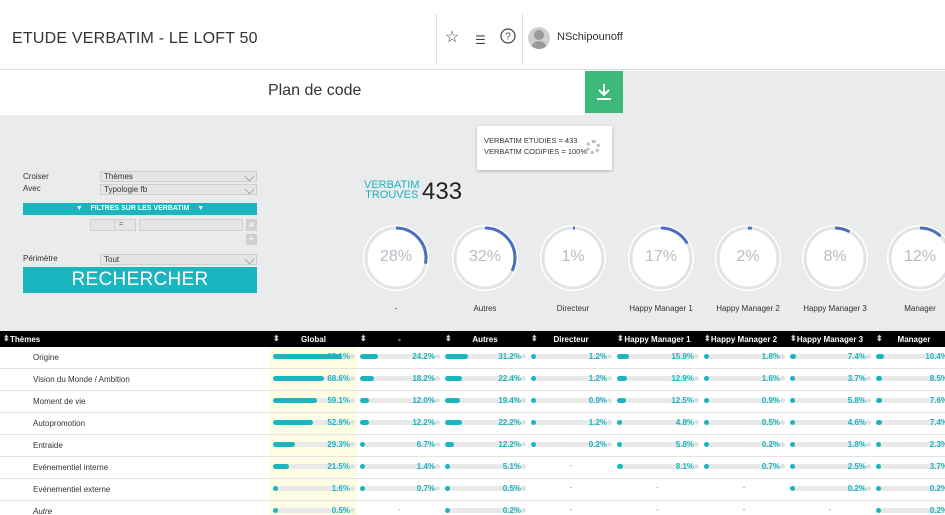 This screenshot has width=945, height=515. What do you see at coordinates (472, 507) in the screenshot?
I see `table-row: Autre 0.5% - 0.2% - - - - 0.2%` at bounding box center [472, 507].